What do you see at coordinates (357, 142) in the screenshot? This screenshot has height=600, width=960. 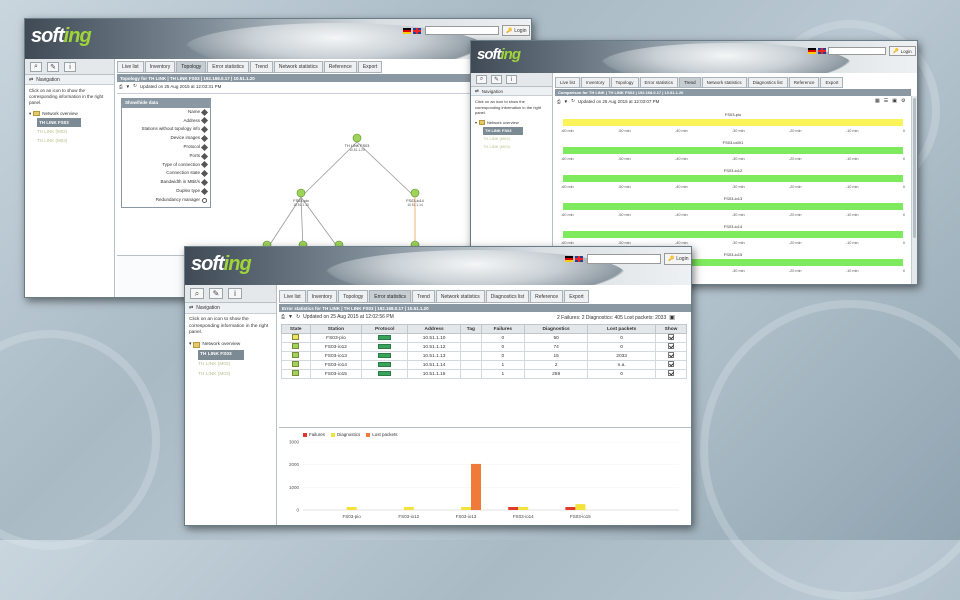 I see `topology-node: TH LINK FS0310.51.1.20` at bounding box center [357, 142].